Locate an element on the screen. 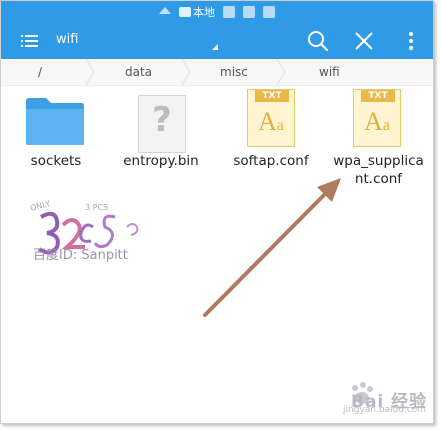 The width and height of the screenshot is (441, 430). baidu-watermark-sub: jingyan.baidu.com is located at coordinates (385, 410).